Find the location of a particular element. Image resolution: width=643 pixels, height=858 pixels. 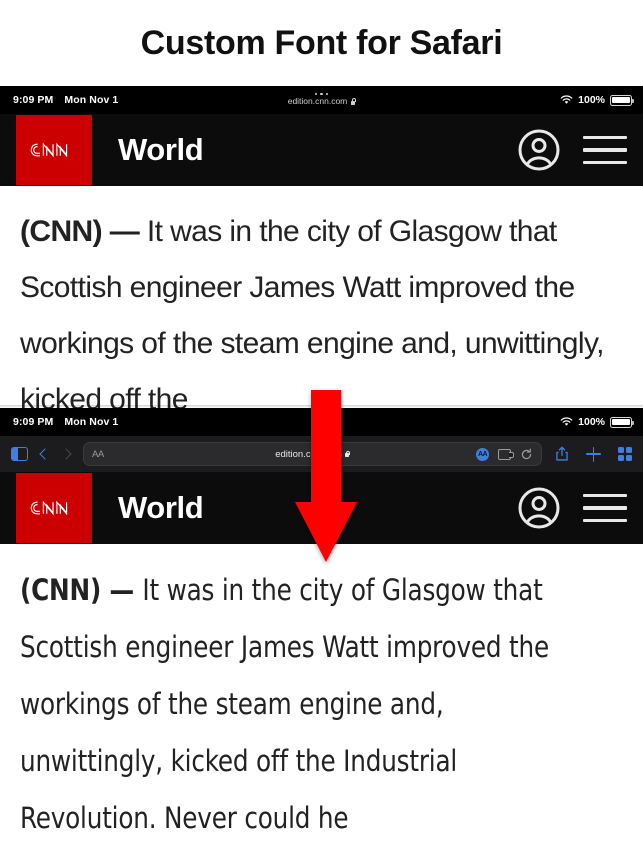

status-url-text: edition.cnn.com is located at coordinates (317, 101).